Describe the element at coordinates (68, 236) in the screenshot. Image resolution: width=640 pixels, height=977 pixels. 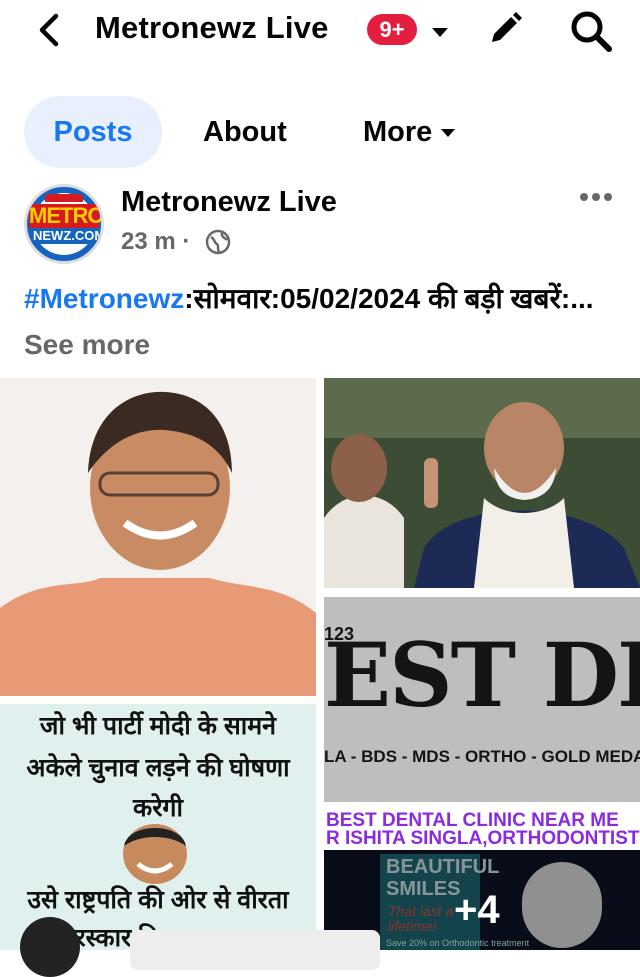
I see `logo-newz-text: NEWZ.COM` at that location.